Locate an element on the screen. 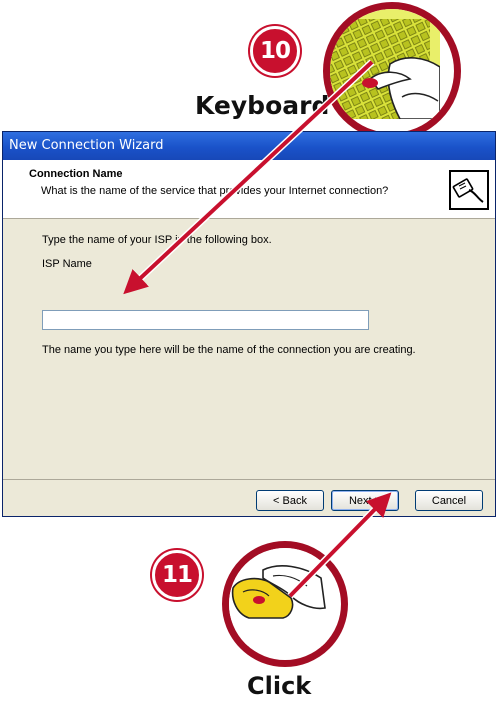 This screenshot has width=500, height=705. cancel-button: Cancel is located at coordinates (449, 500).